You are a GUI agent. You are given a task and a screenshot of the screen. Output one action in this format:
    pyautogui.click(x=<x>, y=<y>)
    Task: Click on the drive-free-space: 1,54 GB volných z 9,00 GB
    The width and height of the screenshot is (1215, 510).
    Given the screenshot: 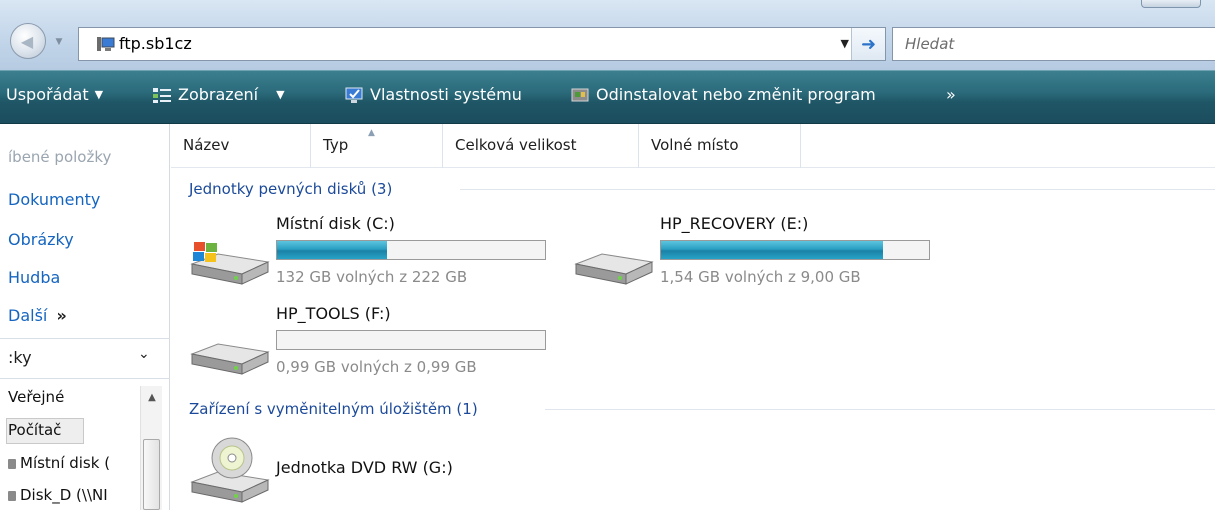 What is the action you would take?
    pyautogui.click(x=760, y=277)
    